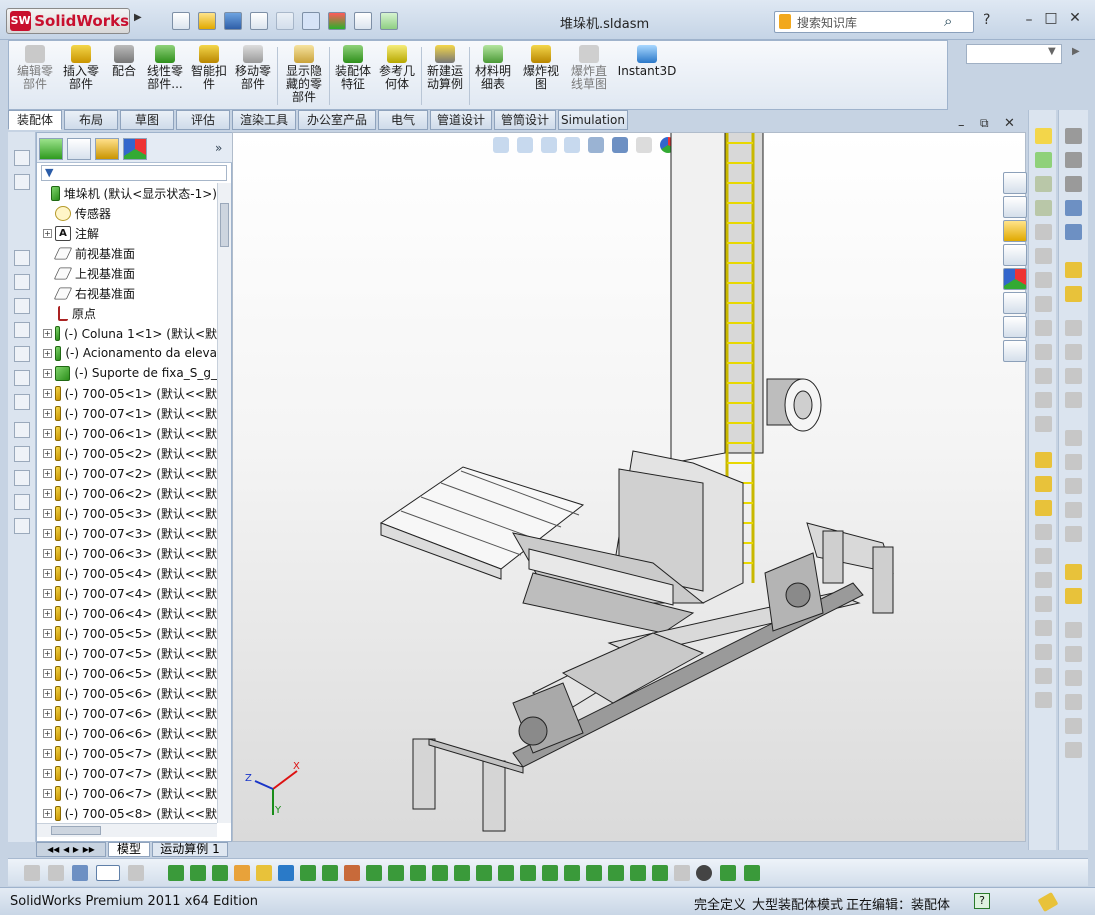 Image resolution: width=1095 pixels, height=915 pixels. I want to click on tree-item: + (-) Coluna 1<1> (默认<默, so click(127, 333).